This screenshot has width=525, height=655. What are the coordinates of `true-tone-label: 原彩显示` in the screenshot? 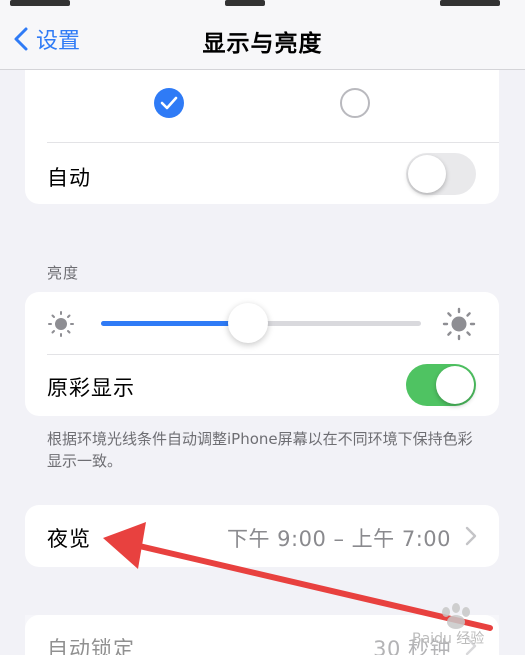 It's located at (91, 388).